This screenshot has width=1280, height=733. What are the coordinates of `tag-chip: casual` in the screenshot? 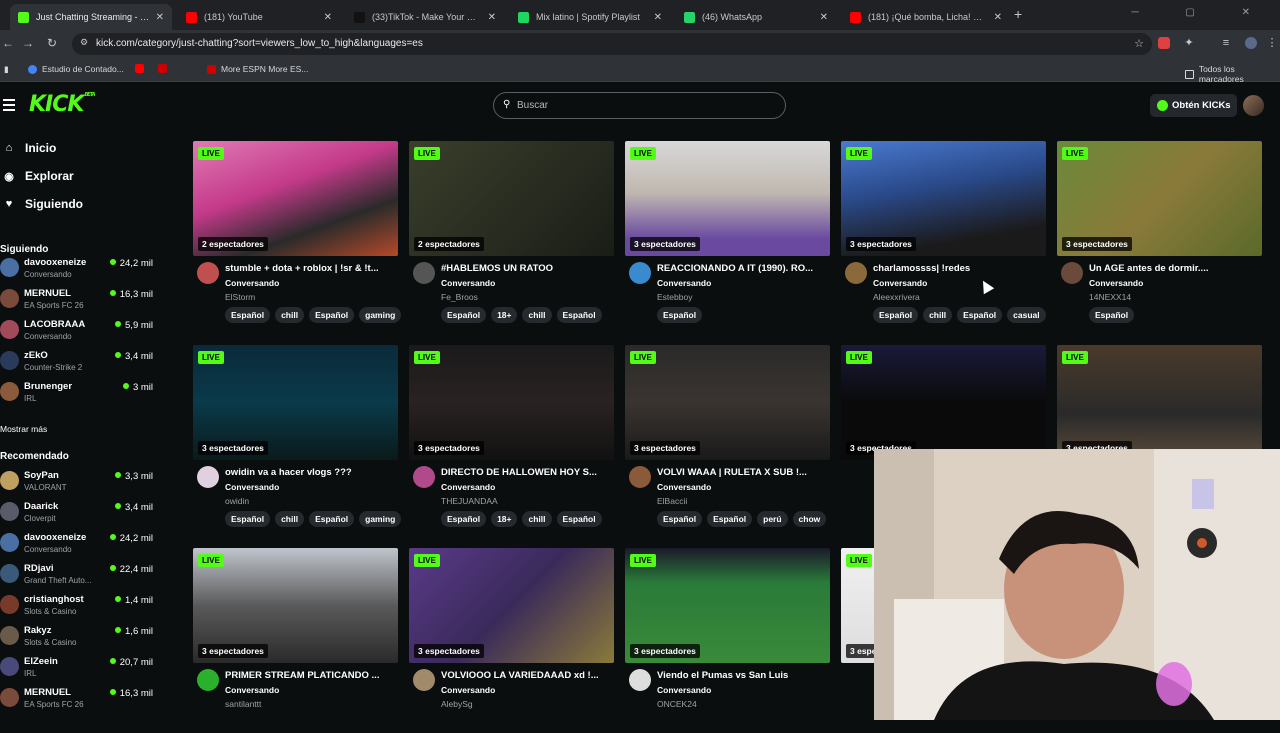 It's located at (1026, 315).